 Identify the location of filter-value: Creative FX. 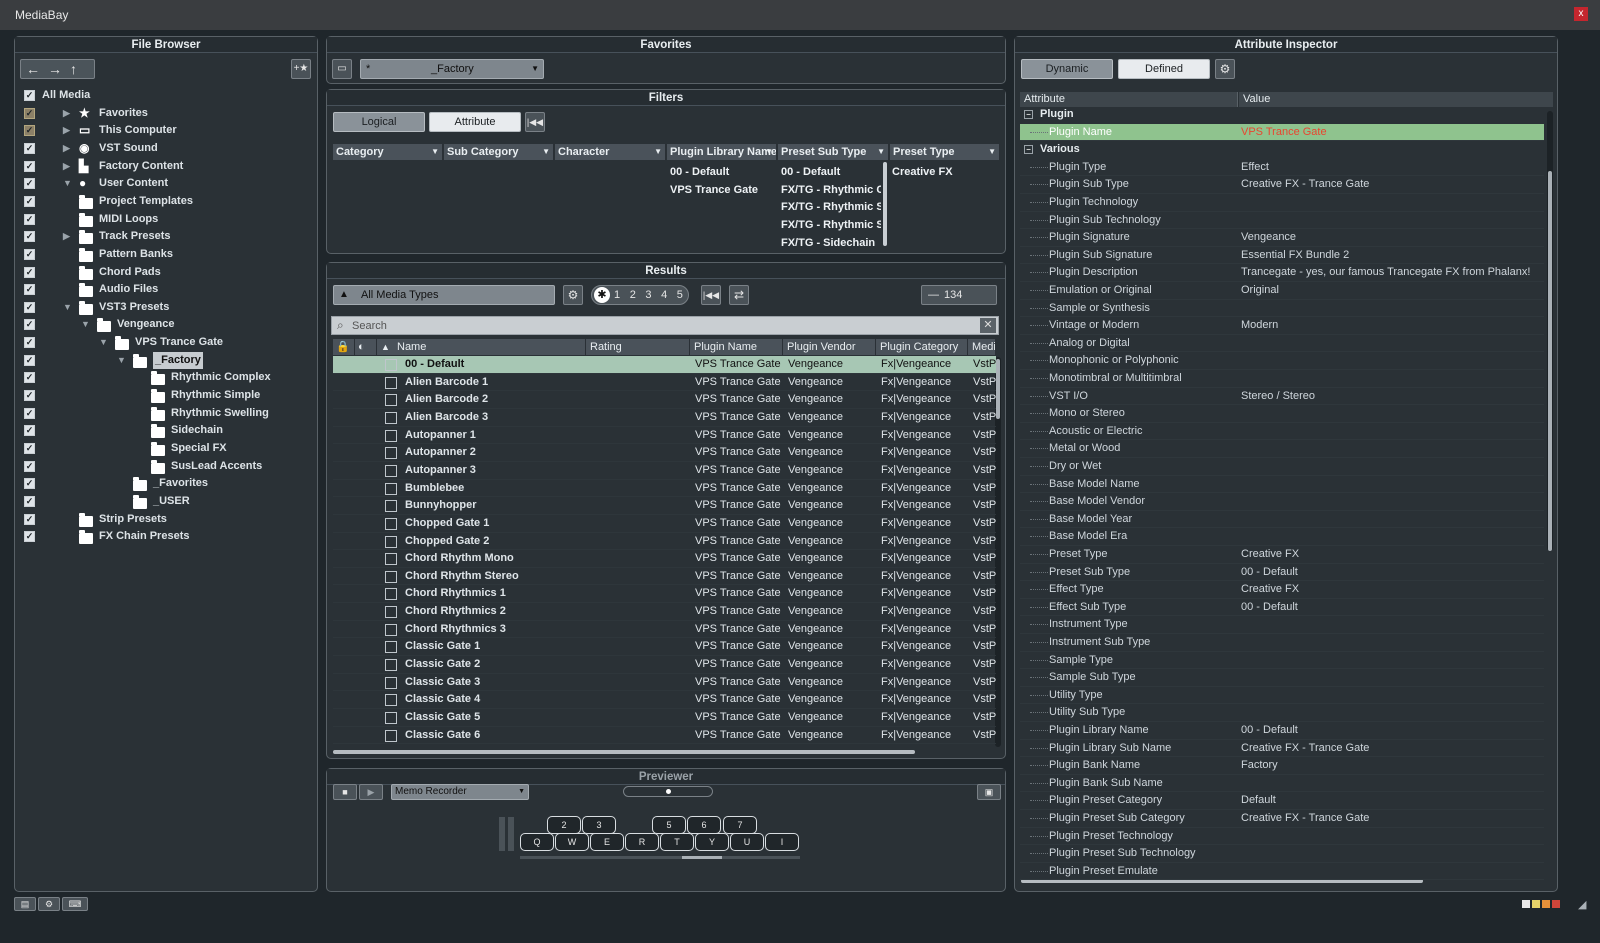
(944, 172).